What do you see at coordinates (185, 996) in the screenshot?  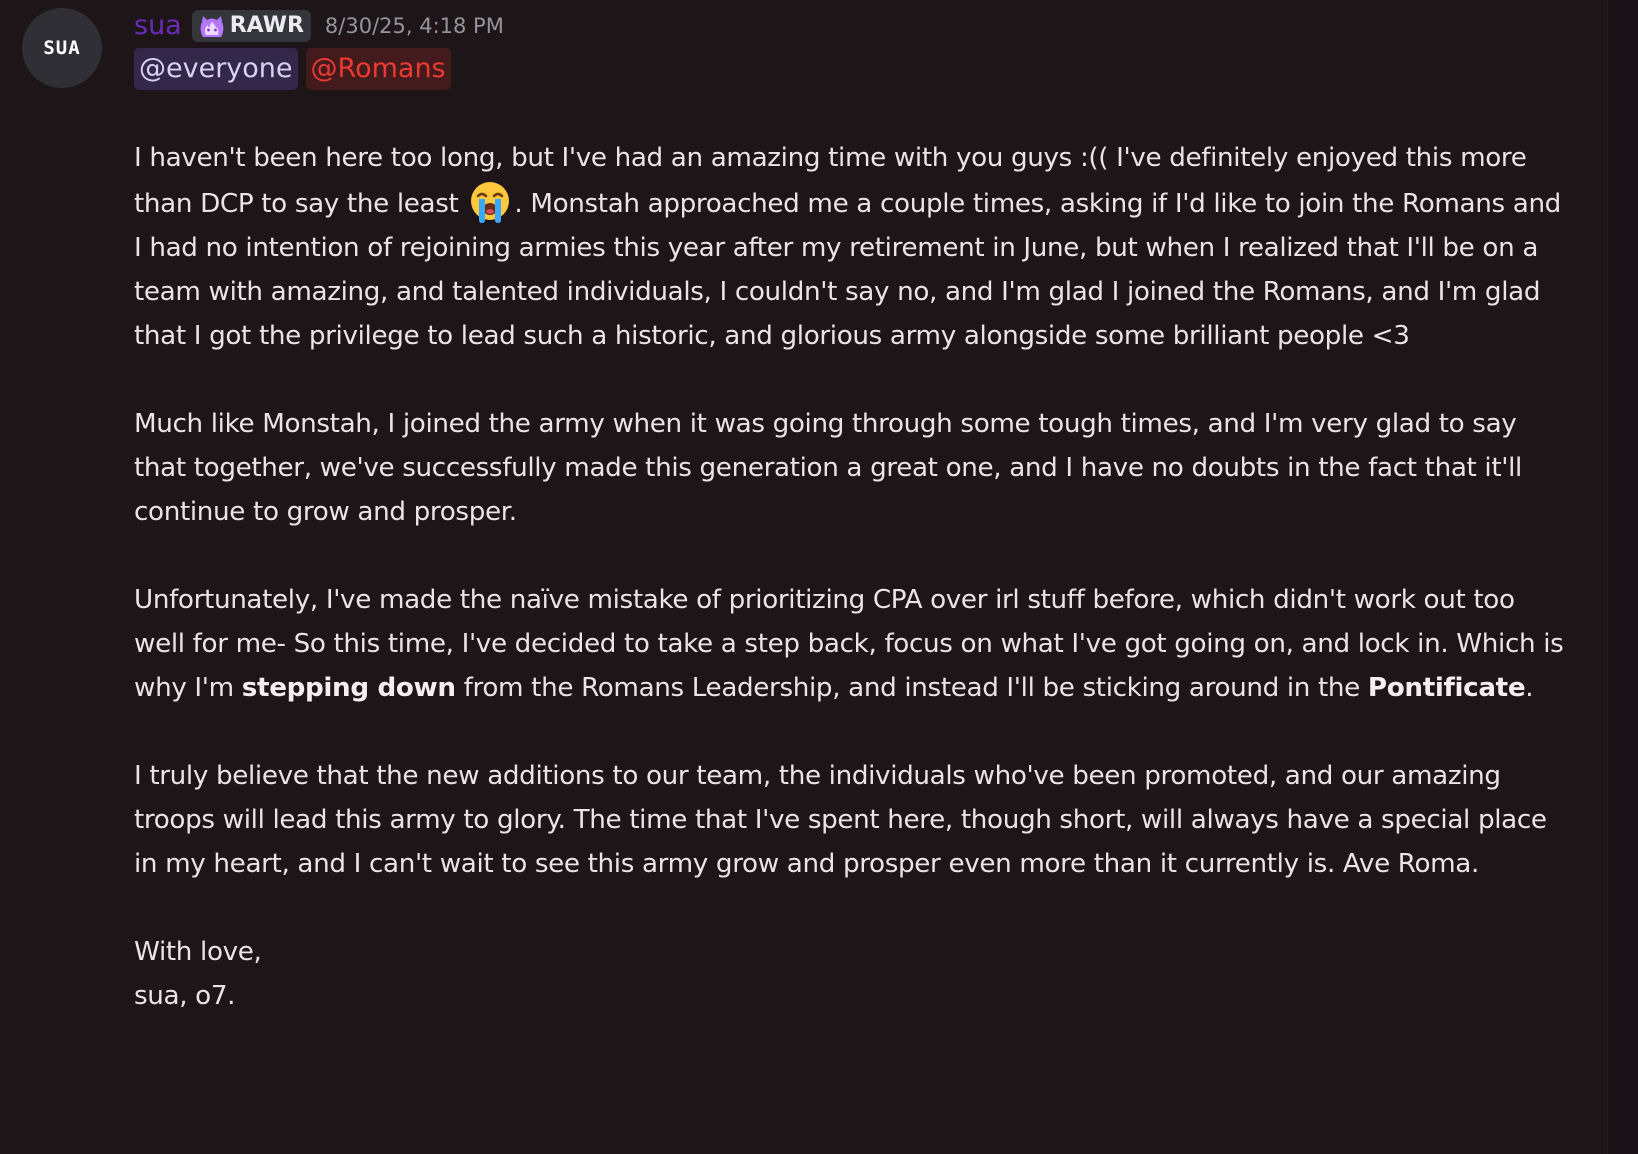 I see `signoff-line: sua, o7.` at bounding box center [185, 996].